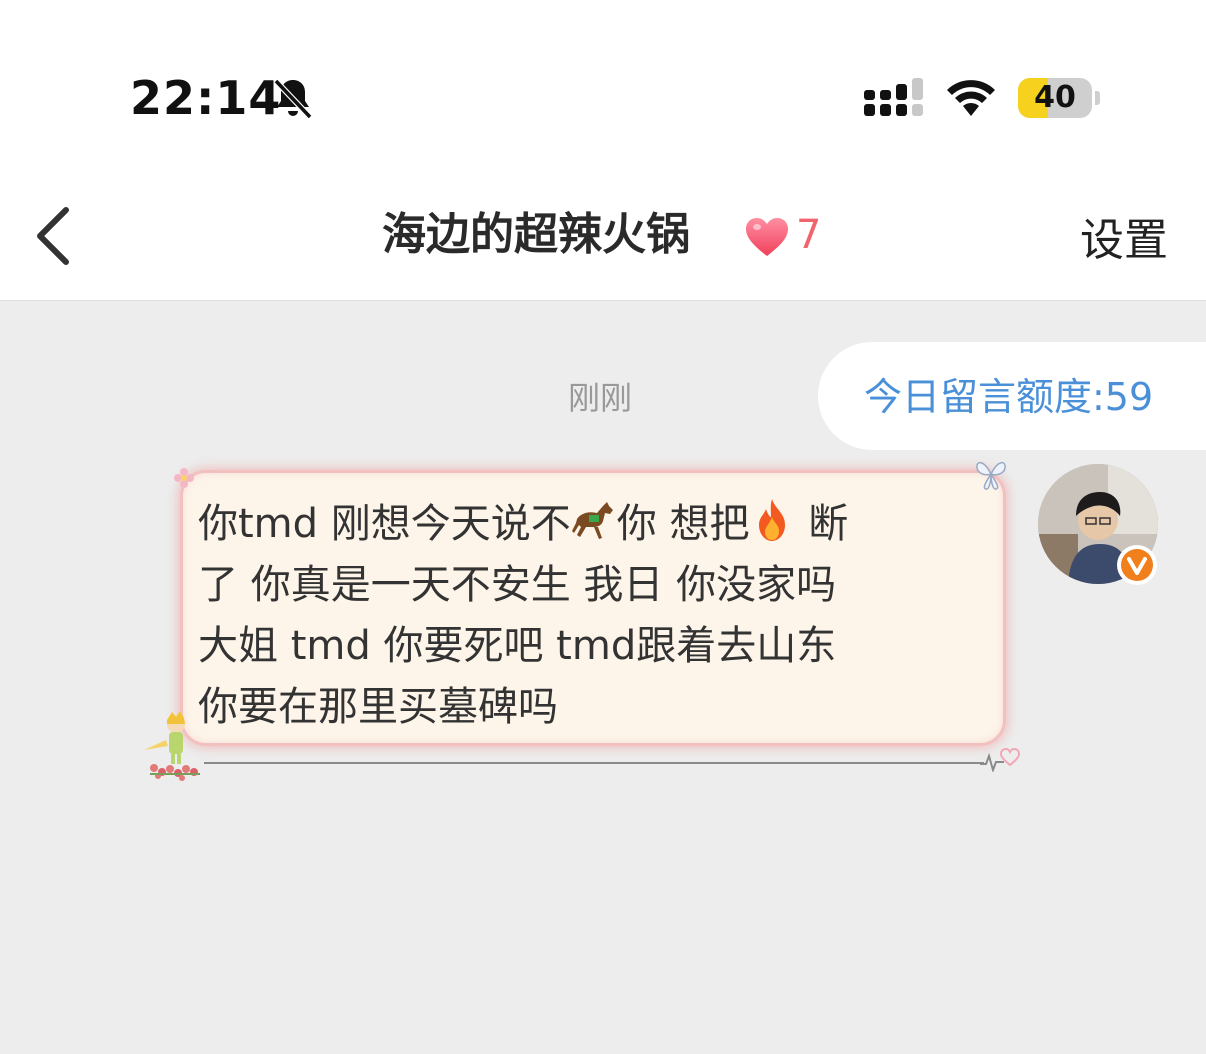  What do you see at coordinates (184, 478) in the screenshot?
I see `flower-decoration-icon` at bounding box center [184, 478].